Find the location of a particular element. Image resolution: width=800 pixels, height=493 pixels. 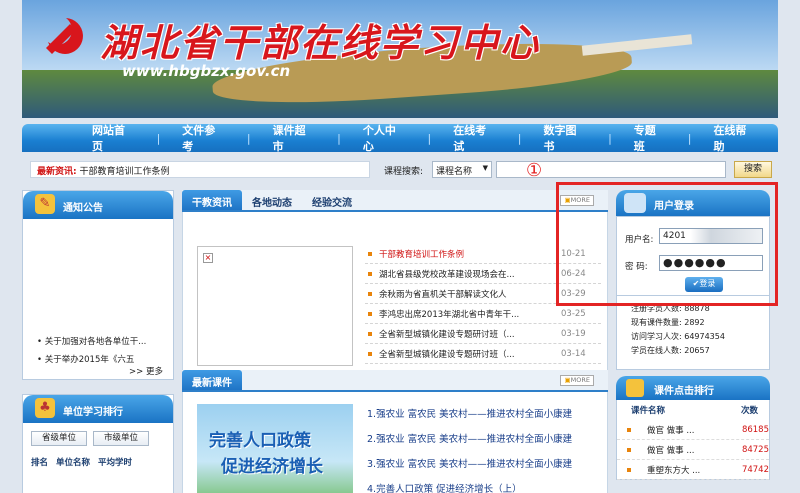

ranking-header: ♣ 单位学习排行 is located at coordinates (98, 409).